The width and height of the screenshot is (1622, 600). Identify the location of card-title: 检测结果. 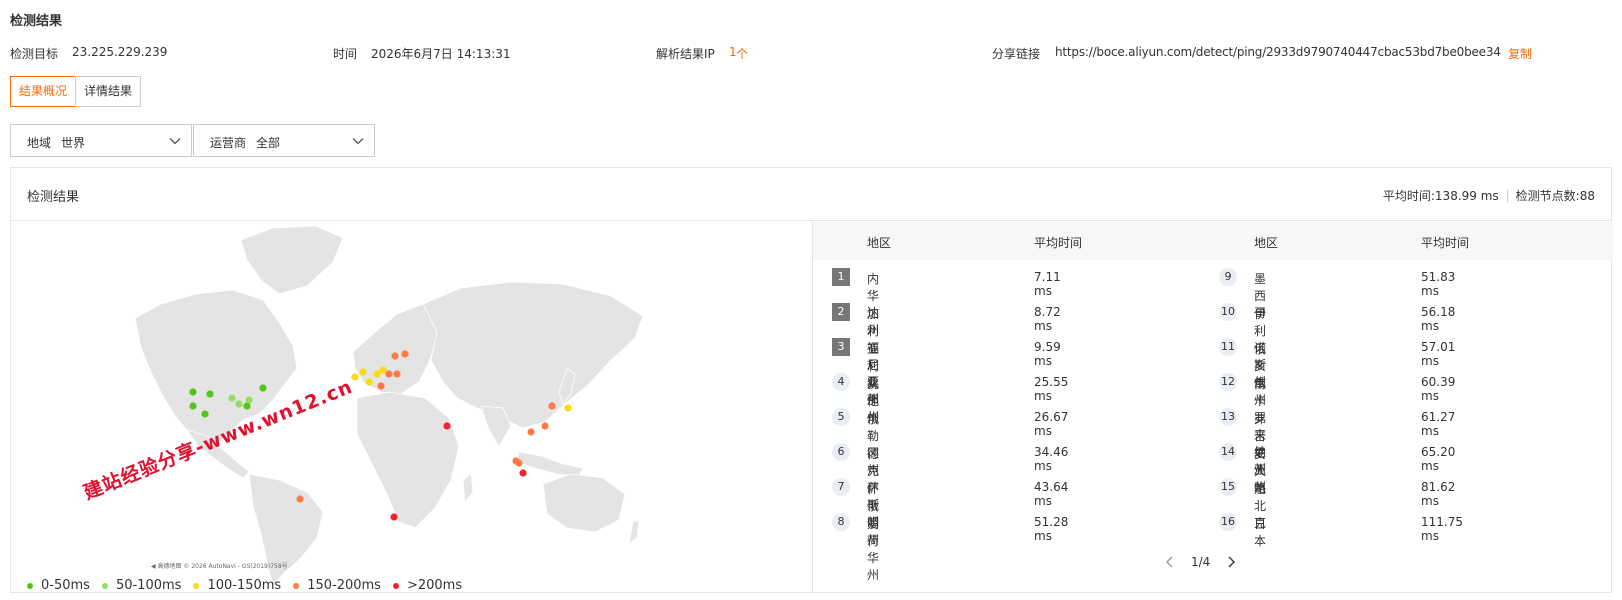
(53, 197).